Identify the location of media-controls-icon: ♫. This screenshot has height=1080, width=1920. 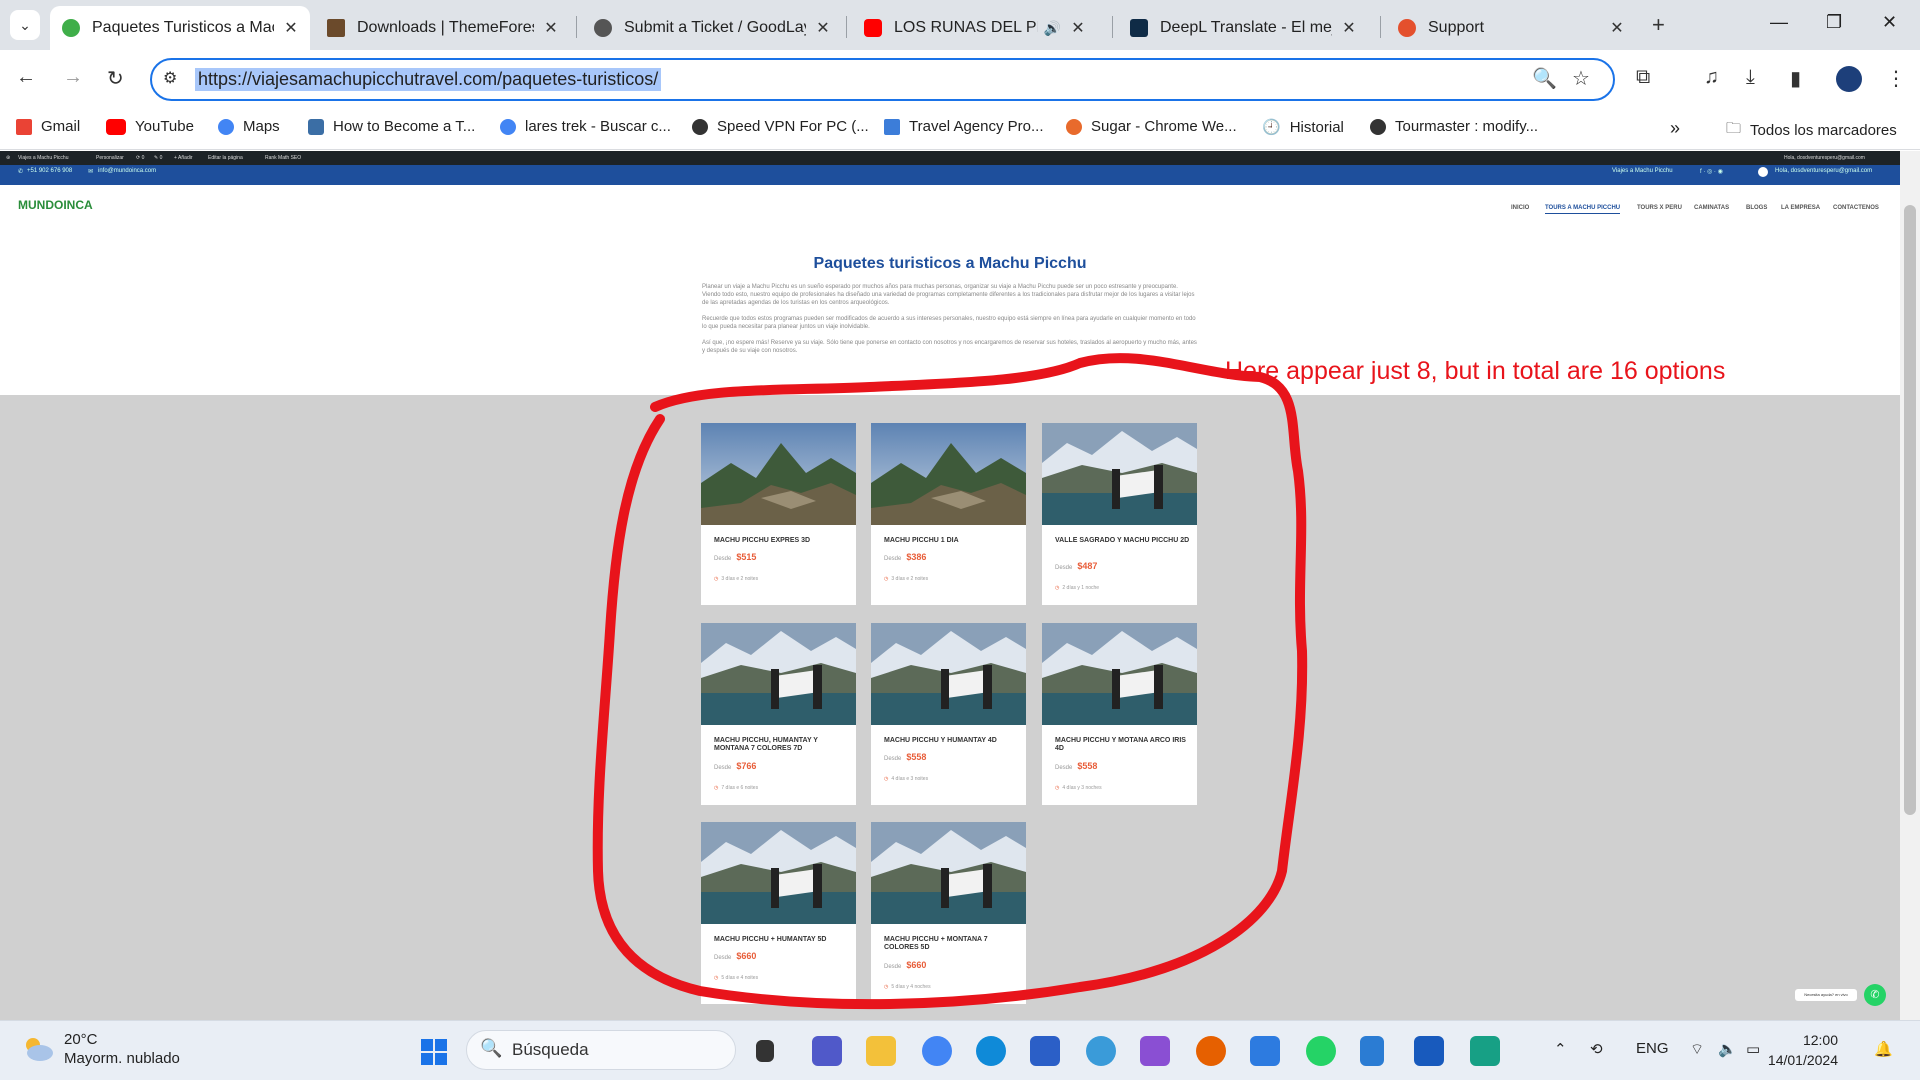
(1711, 77).